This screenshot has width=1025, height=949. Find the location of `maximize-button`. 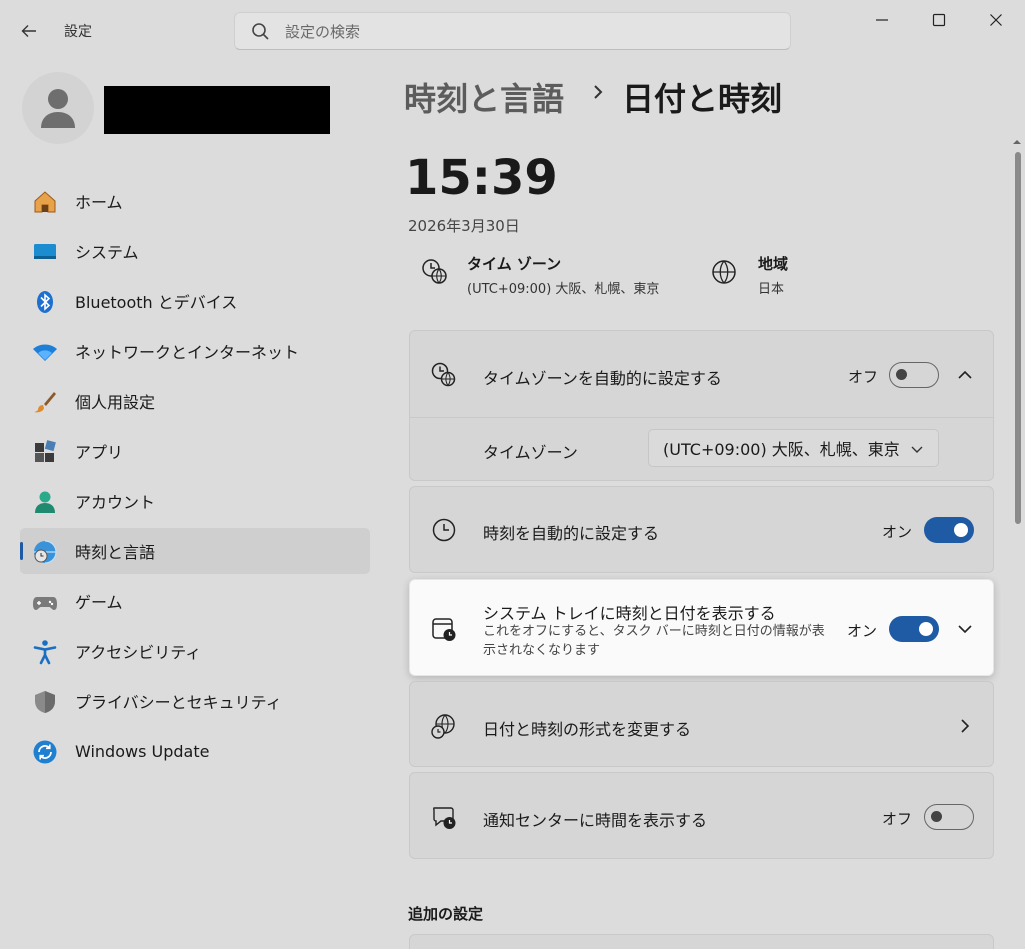

maximize-button is located at coordinates (939, 20).